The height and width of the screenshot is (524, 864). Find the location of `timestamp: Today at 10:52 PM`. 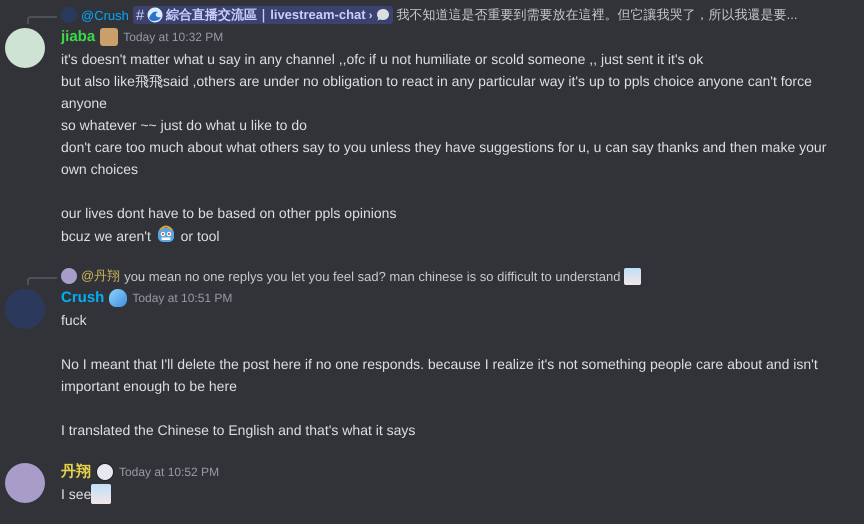

timestamp: Today at 10:52 PM is located at coordinates (169, 472).